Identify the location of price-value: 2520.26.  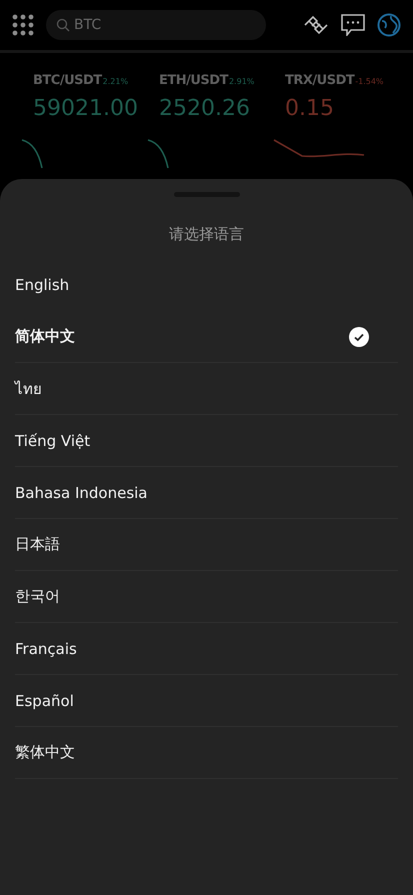
(205, 108).